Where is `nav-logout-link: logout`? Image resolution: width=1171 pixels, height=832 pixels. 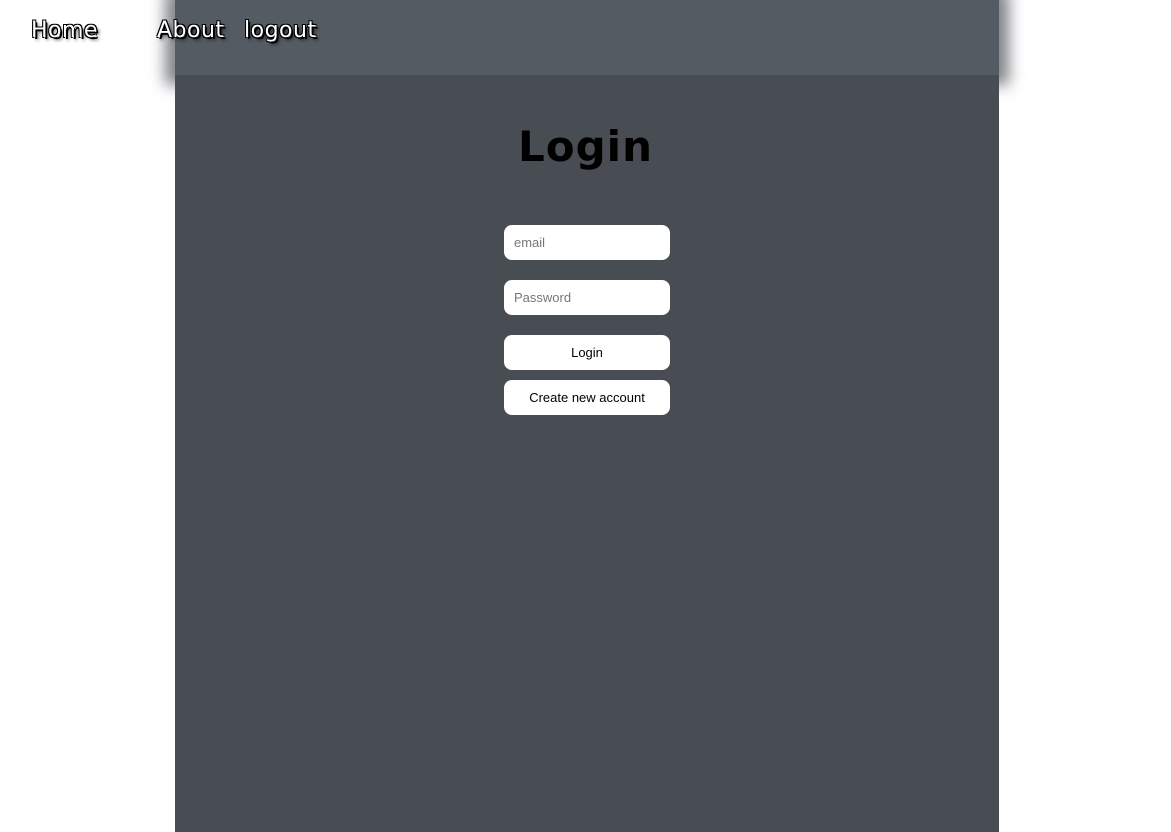
nav-logout-link: logout is located at coordinates (280, 30).